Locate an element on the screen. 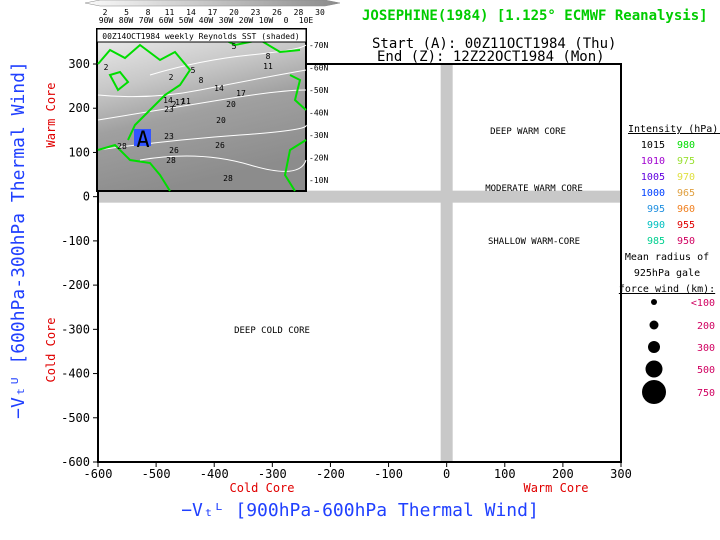  y-tick-label: -200 is located at coordinates (75, 285).